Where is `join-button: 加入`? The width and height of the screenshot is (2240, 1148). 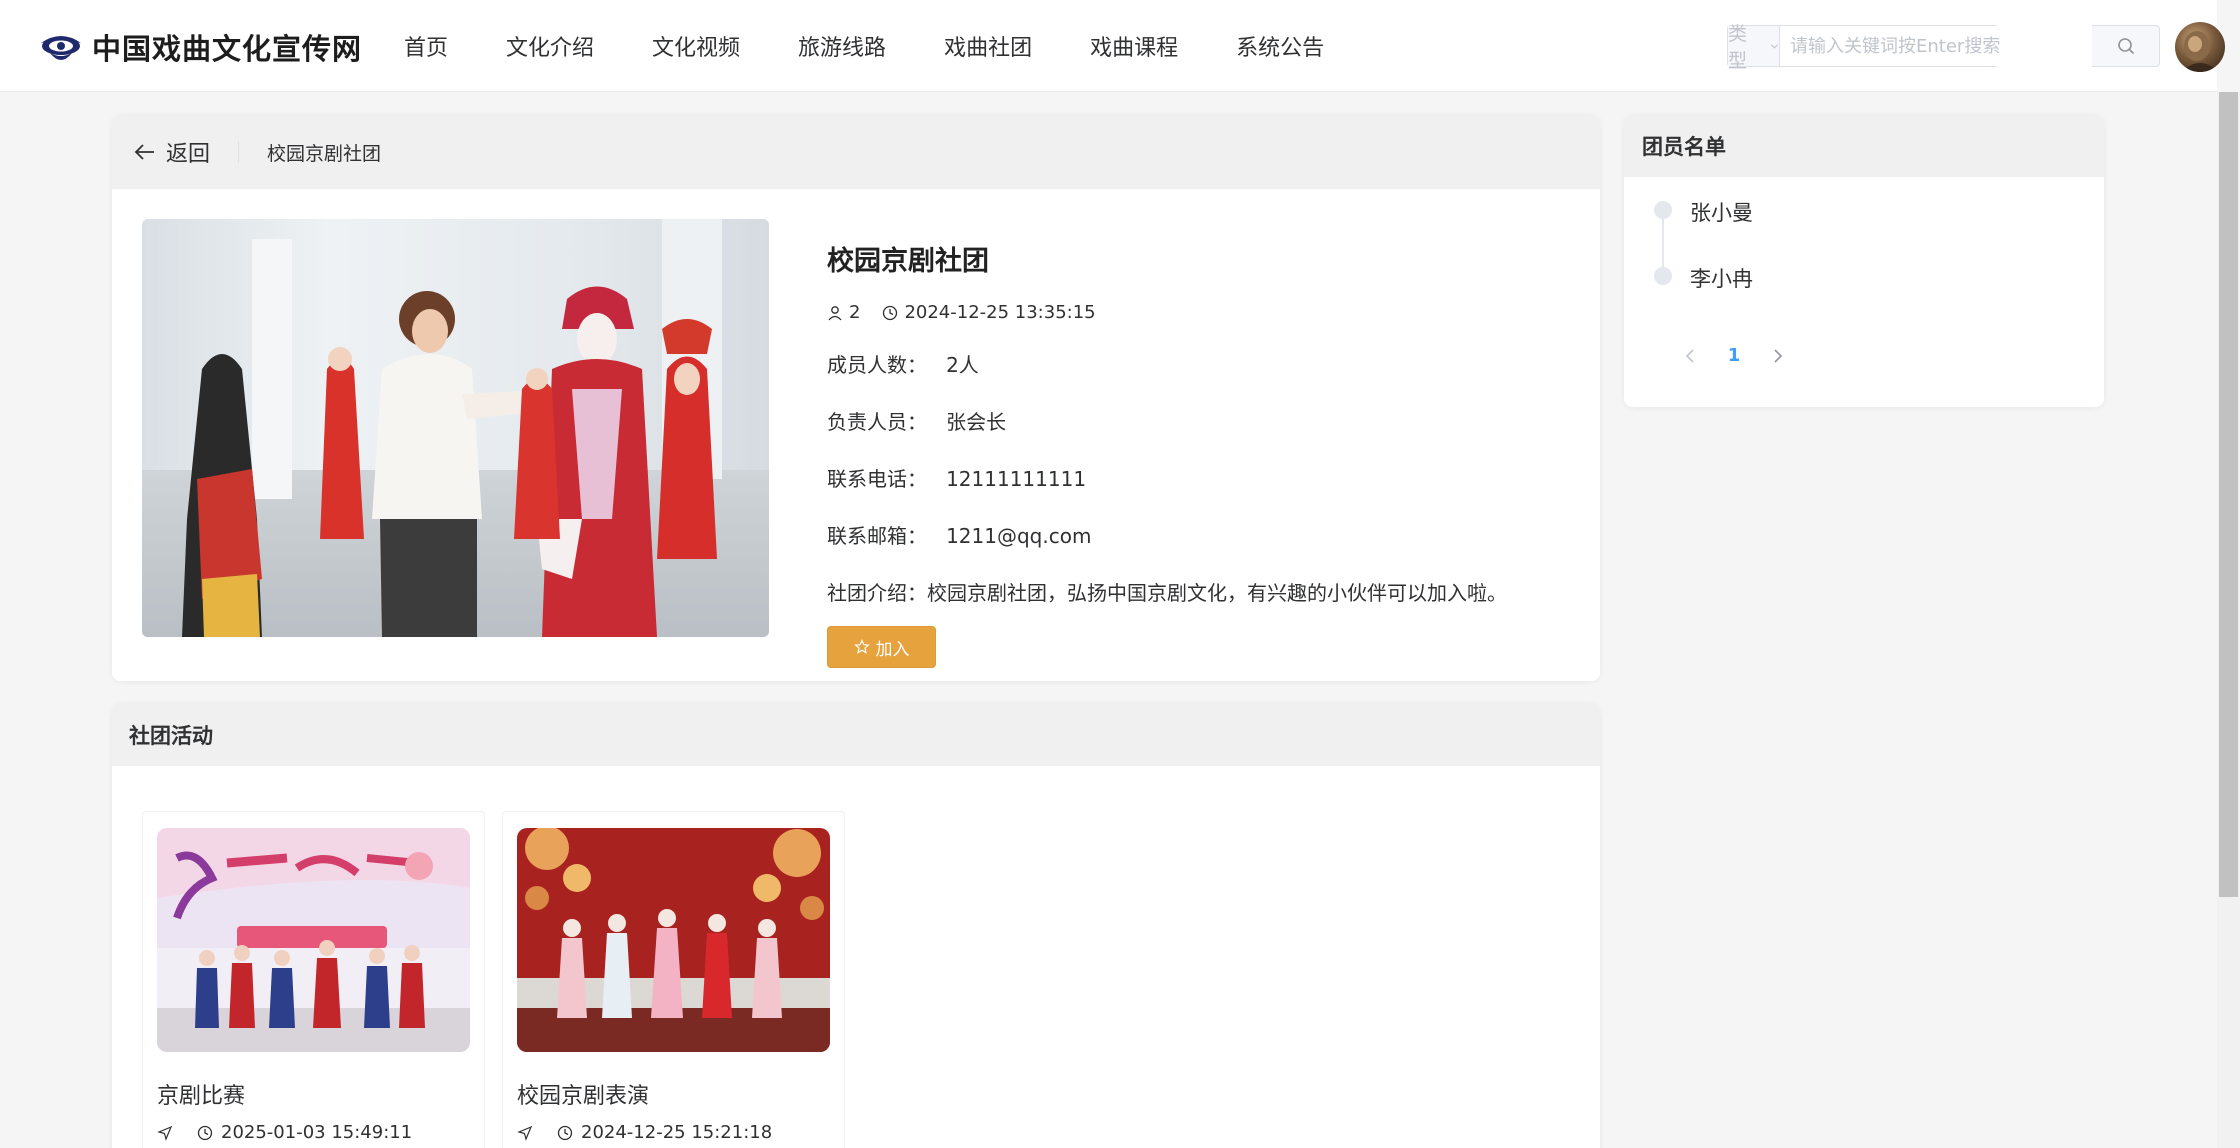 join-button: 加入 is located at coordinates (881, 647).